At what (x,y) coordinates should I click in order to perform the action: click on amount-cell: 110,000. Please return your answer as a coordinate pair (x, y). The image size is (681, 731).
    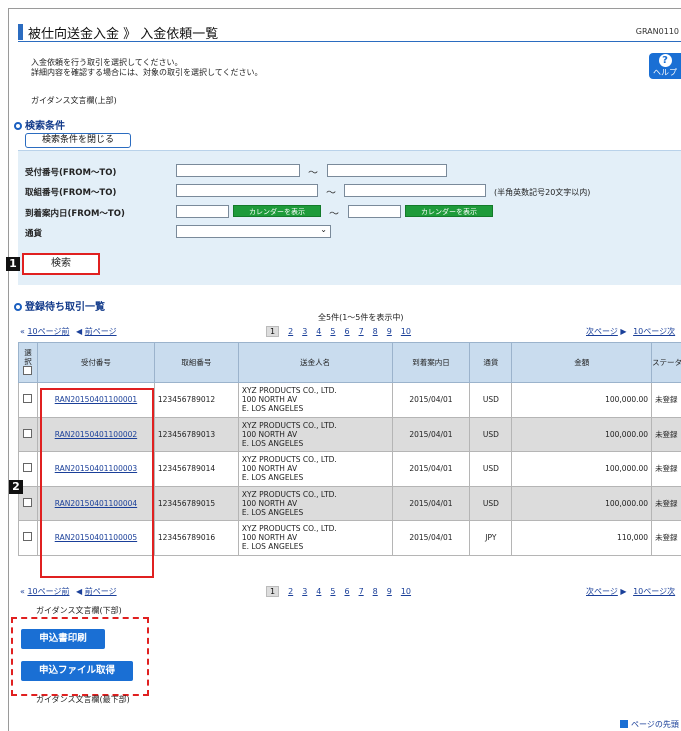
    Looking at the image, I should click on (582, 538).